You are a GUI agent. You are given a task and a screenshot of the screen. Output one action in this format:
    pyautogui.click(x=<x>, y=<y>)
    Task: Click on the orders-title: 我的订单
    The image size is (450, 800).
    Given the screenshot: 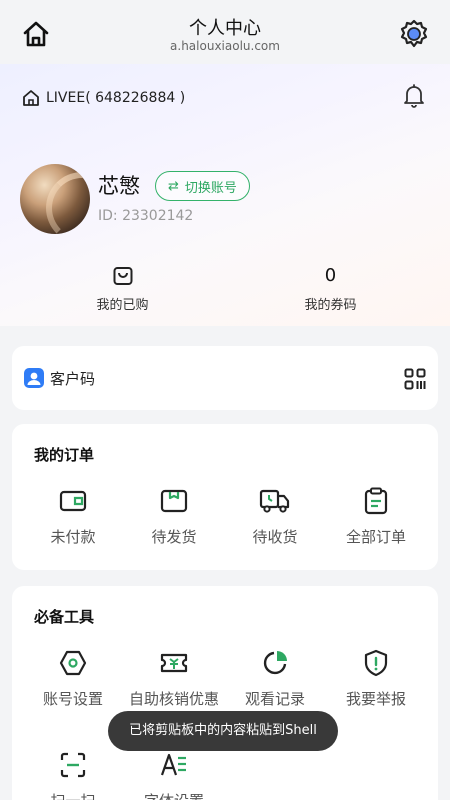 What is the action you would take?
    pyautogui.click(x=64, y=455)
    